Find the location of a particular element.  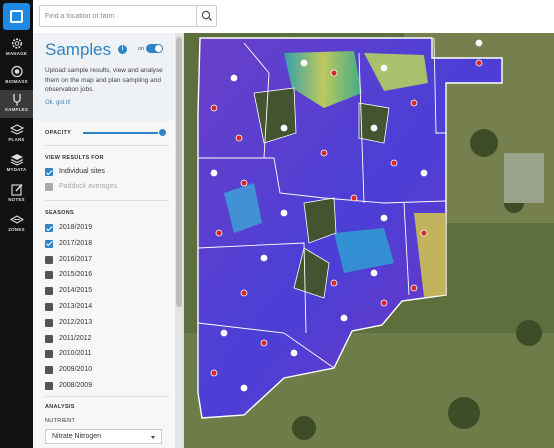

logo-square-icon is located at coordinates (16, 16).